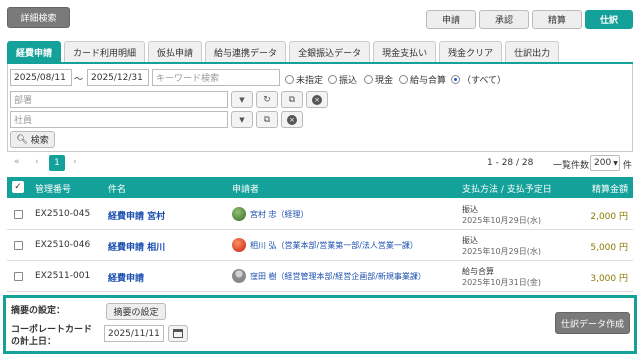 The height and width of the screenshot is (356, 640). I want to click on top-tab-application: 申請, so click(451, 19).